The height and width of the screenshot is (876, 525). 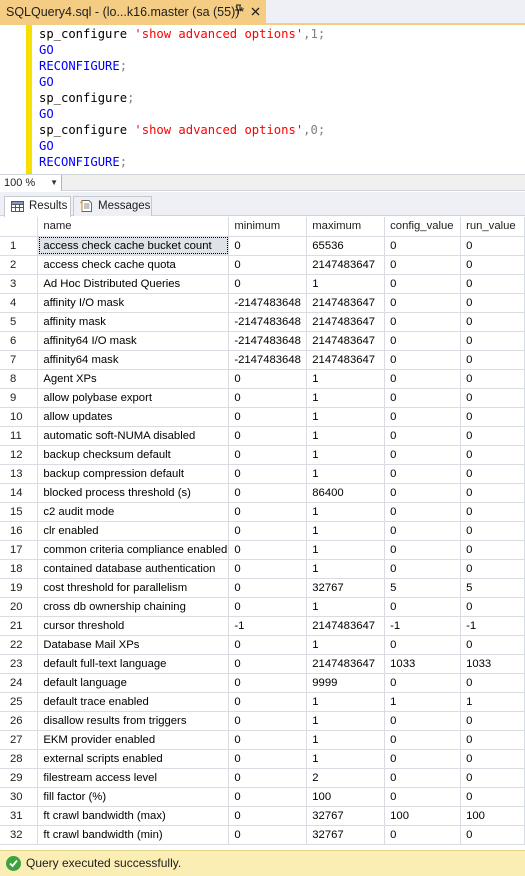 I want to click on row-number: 5, so click(x=19, y=322).